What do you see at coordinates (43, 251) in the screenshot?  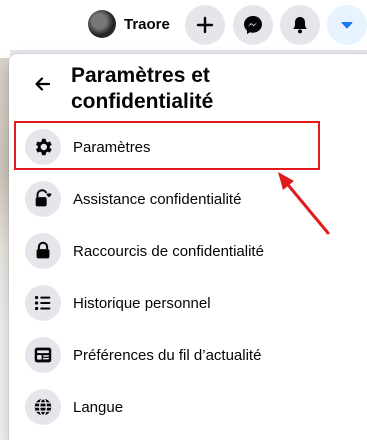 I see `lock-icon` at bounding box center [43, 251].